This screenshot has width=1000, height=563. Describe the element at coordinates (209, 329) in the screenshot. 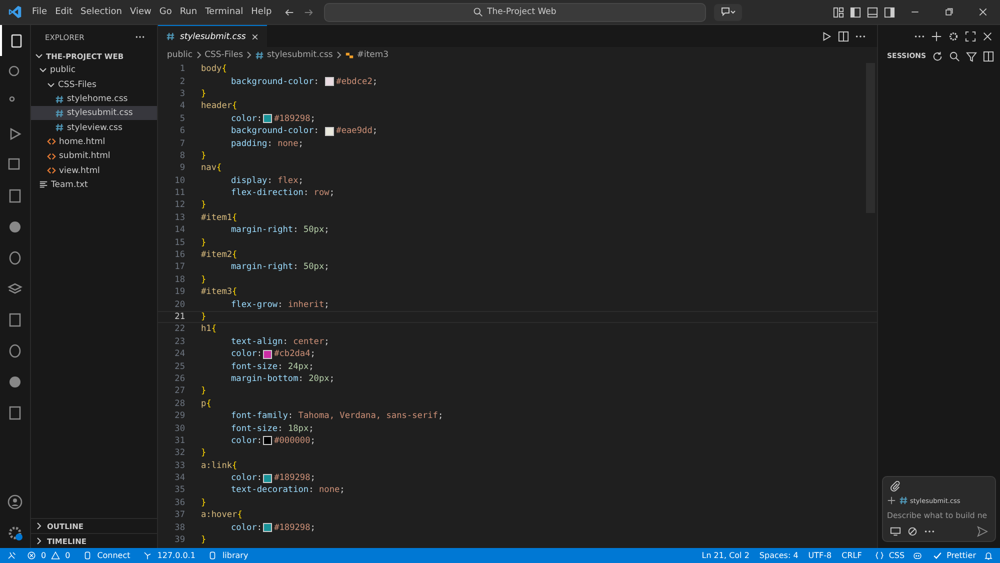

I see `code-line: h1{` at that location.